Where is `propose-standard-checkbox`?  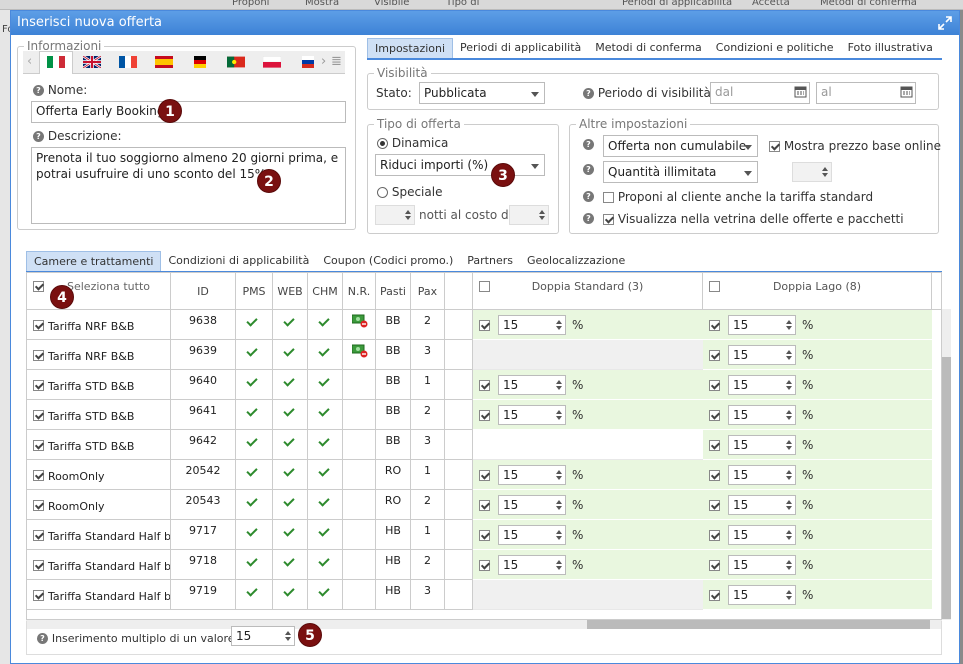 propose-standard-checkbox is located at coordinates (608, 197).